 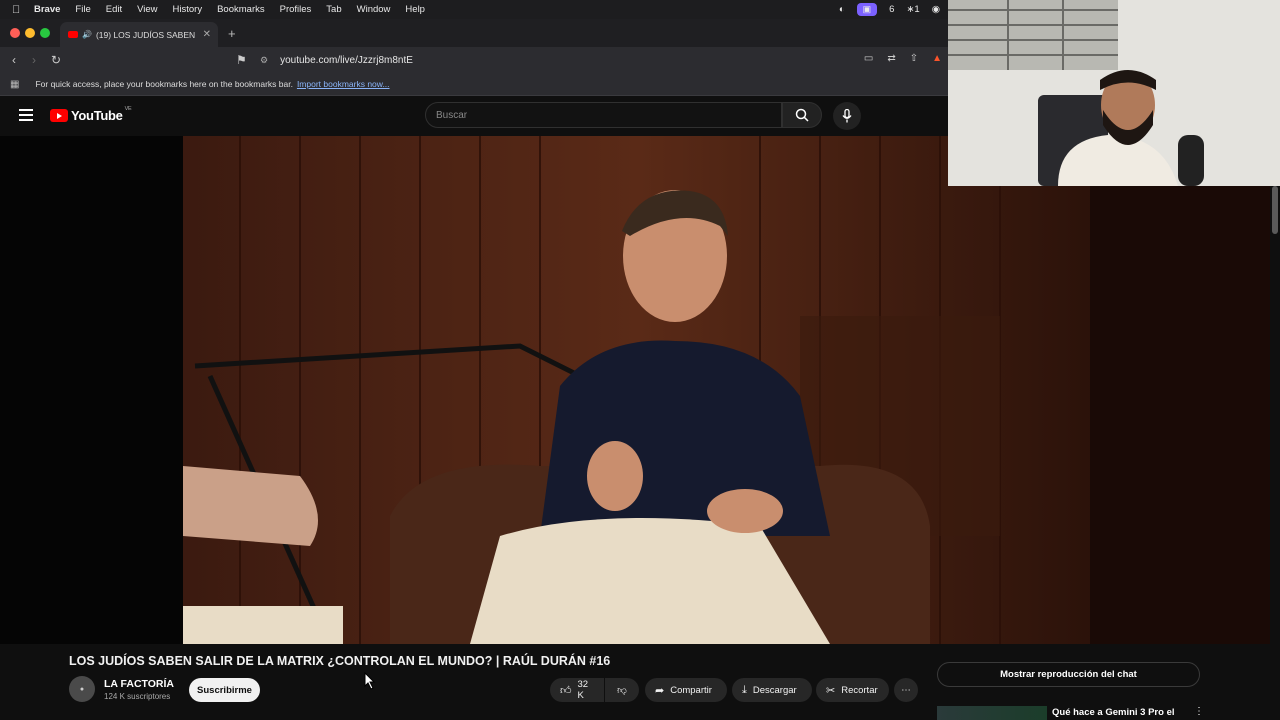 What do you see at coordinates (867, 9) in the screenshot?
I see `status-screen-icon: ▣` at bounding box center [867, 9].